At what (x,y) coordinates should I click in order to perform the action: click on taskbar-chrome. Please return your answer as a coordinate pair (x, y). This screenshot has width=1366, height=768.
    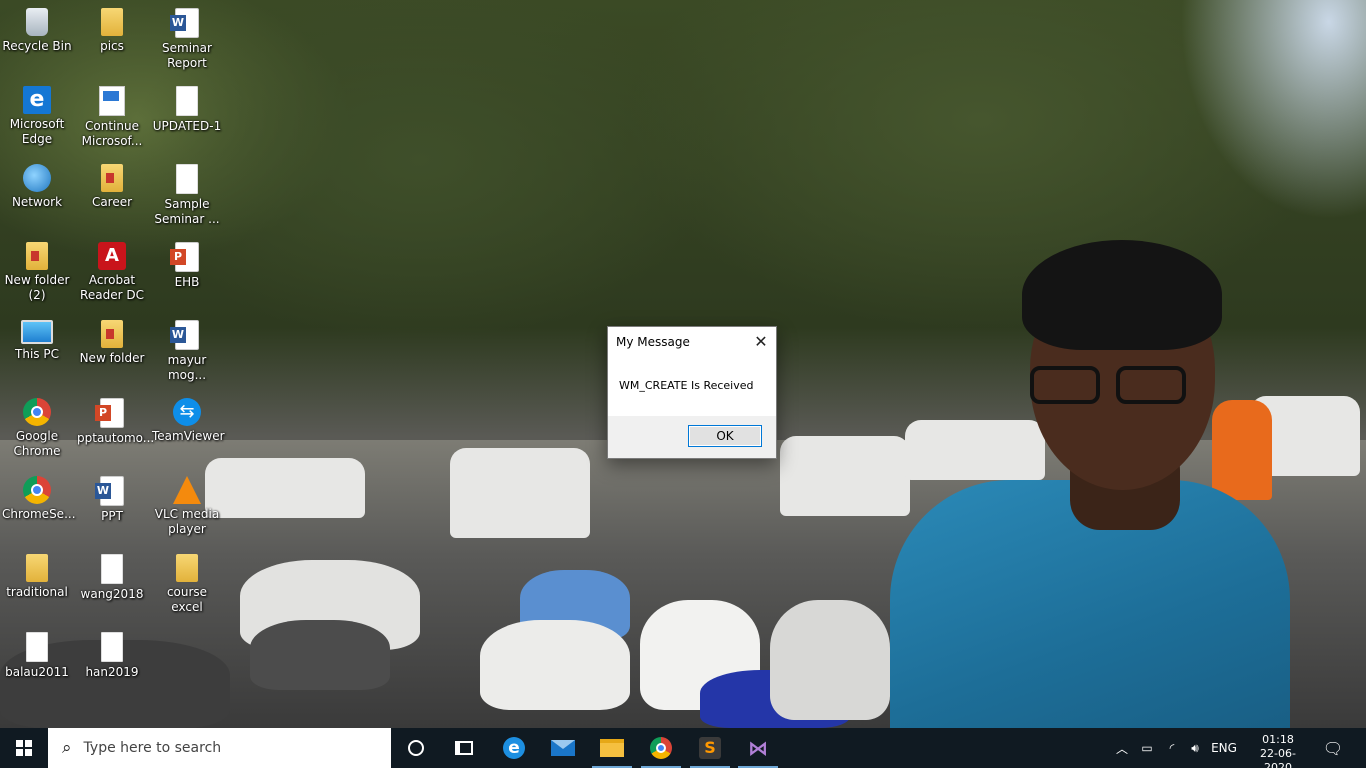
    Looking at the image, I should click on (661, 748).